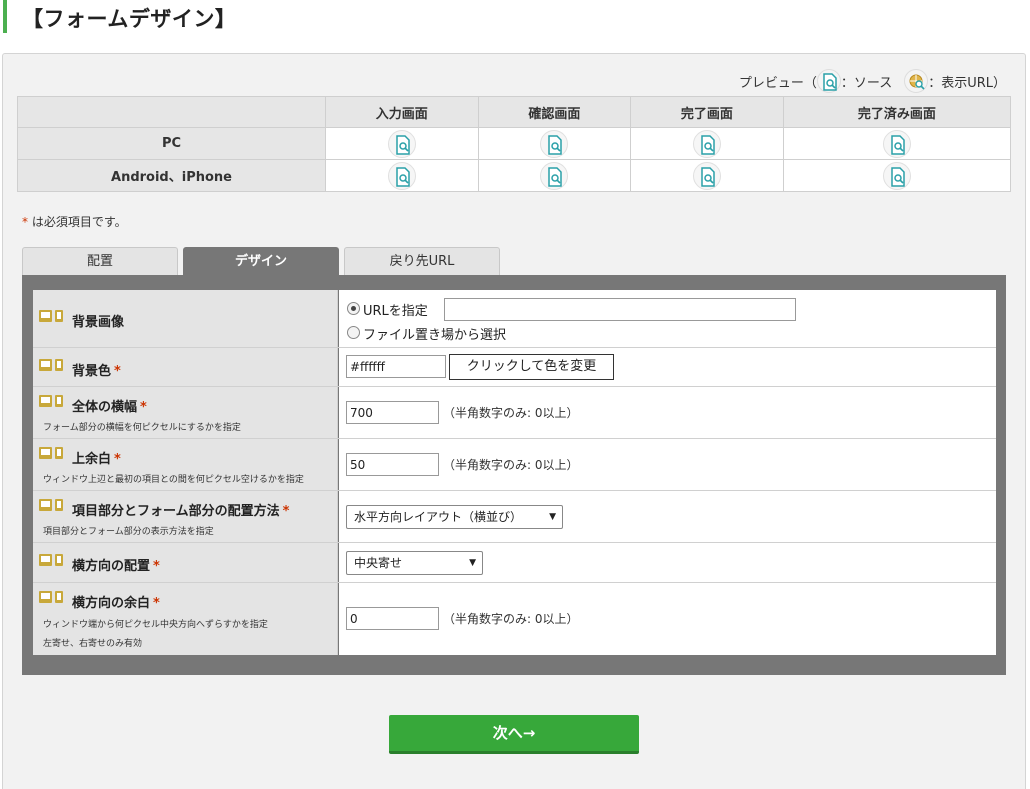 The height and width of the screenshot is (789, 1030). I want to click on preview-row-pc: PC, so click(514, 143).